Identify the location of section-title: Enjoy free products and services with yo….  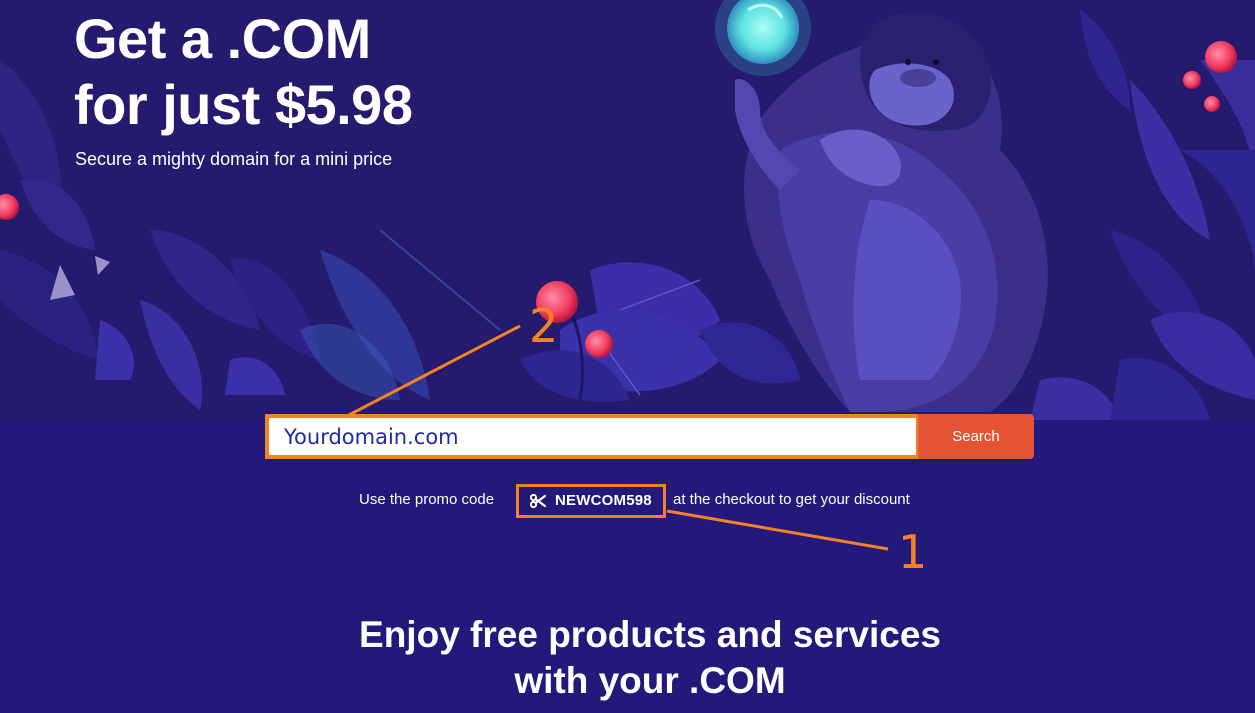
(627, 658).